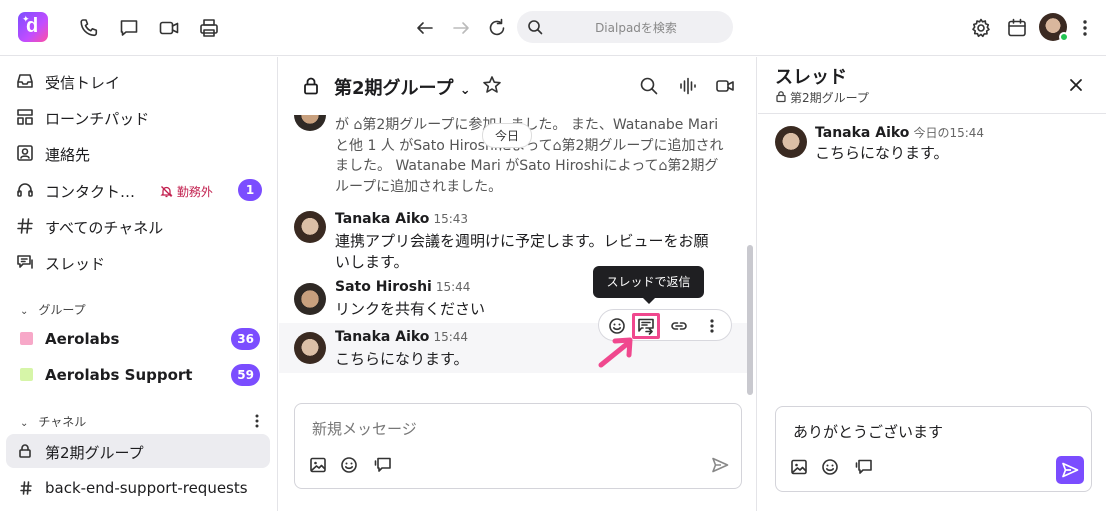 The width and height of the screenshot is (1106, 511). I want to click on sidebar-item-launchpad: ローンチパッド, so click(138, 117).